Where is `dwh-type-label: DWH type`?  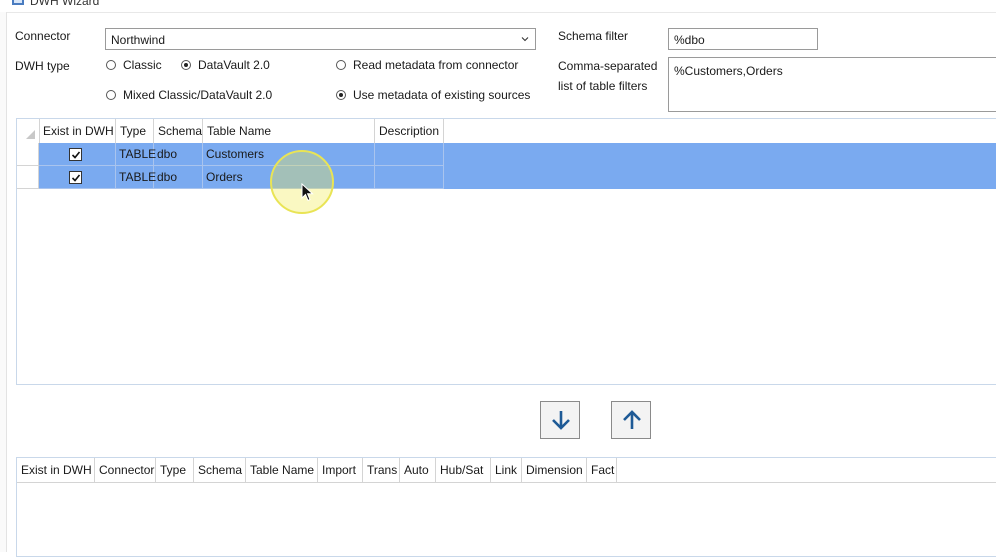
dwh-type-label: DWH type is located at coordinates (42, 66).